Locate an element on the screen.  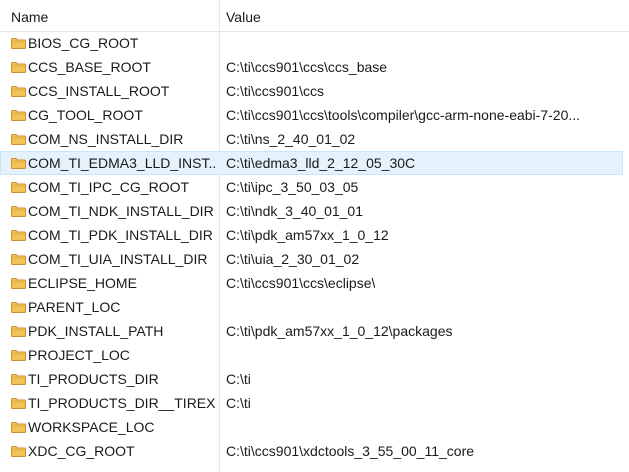
table-row: CCS_BASE_ROOT C:\ti\ccs901\ccs\ccs_base is located at coordinates (311, 67).